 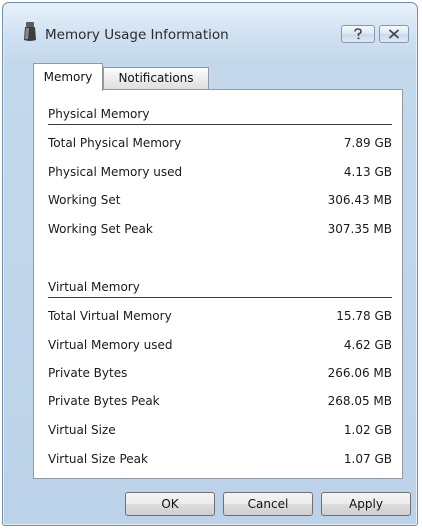 What do you see at coordinates (359, 200) in the screenshot?
I see `row-value: 306.43 MB` at bounding box center [359, 200].